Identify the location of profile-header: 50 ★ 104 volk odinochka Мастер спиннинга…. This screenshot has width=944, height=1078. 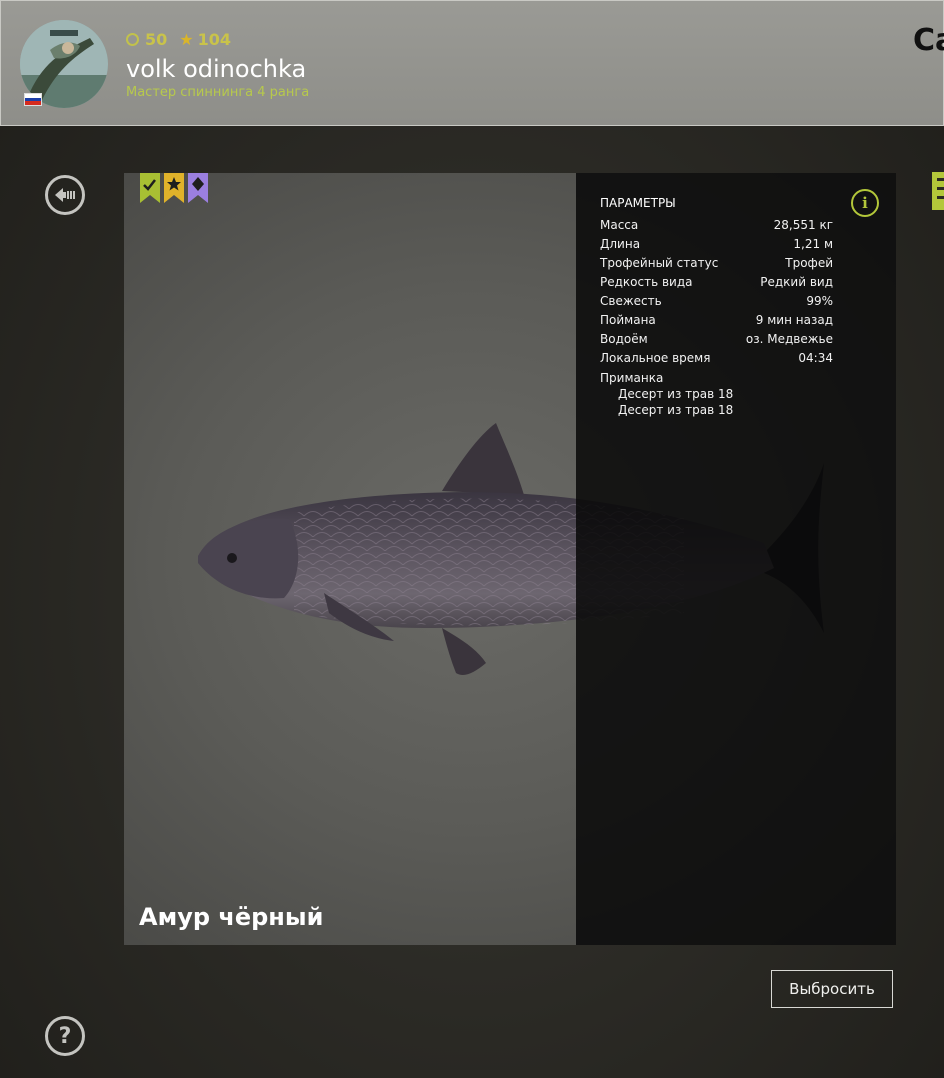
(472, 63).